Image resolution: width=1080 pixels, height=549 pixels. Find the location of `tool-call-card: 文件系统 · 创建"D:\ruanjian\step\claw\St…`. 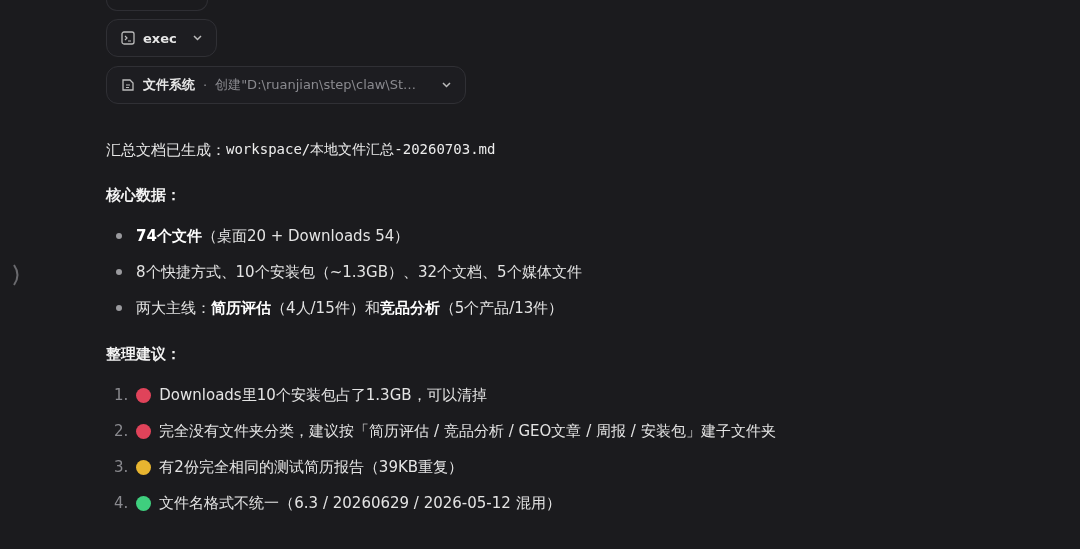

tool-call-card: 文件系统 · 创建"D:\ruanjian\step\claw\St… is located at coordinates (286, 85).